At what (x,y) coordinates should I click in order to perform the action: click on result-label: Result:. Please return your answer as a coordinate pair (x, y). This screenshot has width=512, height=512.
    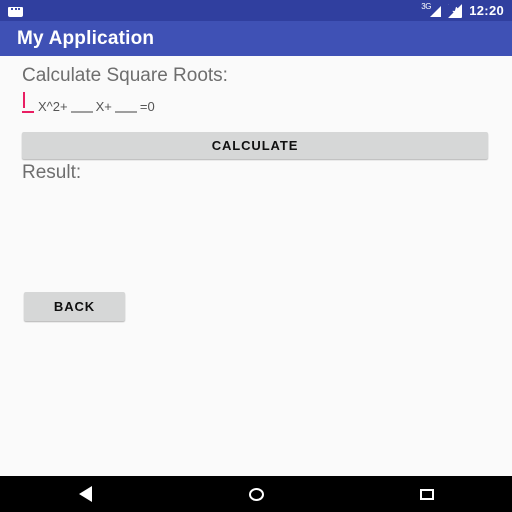
    Looking at the image, I should click on (52, 172).